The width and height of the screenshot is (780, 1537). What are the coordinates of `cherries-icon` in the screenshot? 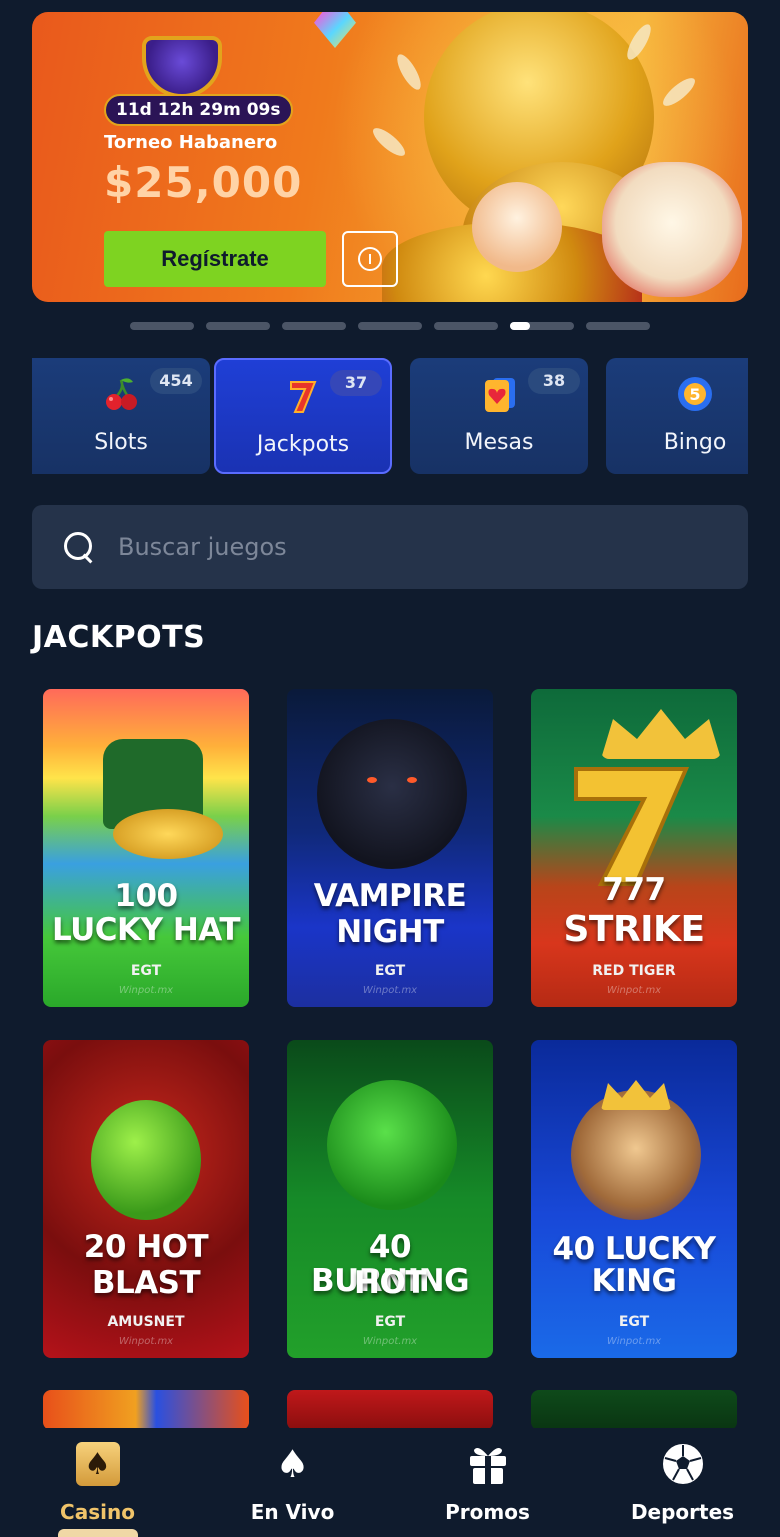 It's located at (121, 394).